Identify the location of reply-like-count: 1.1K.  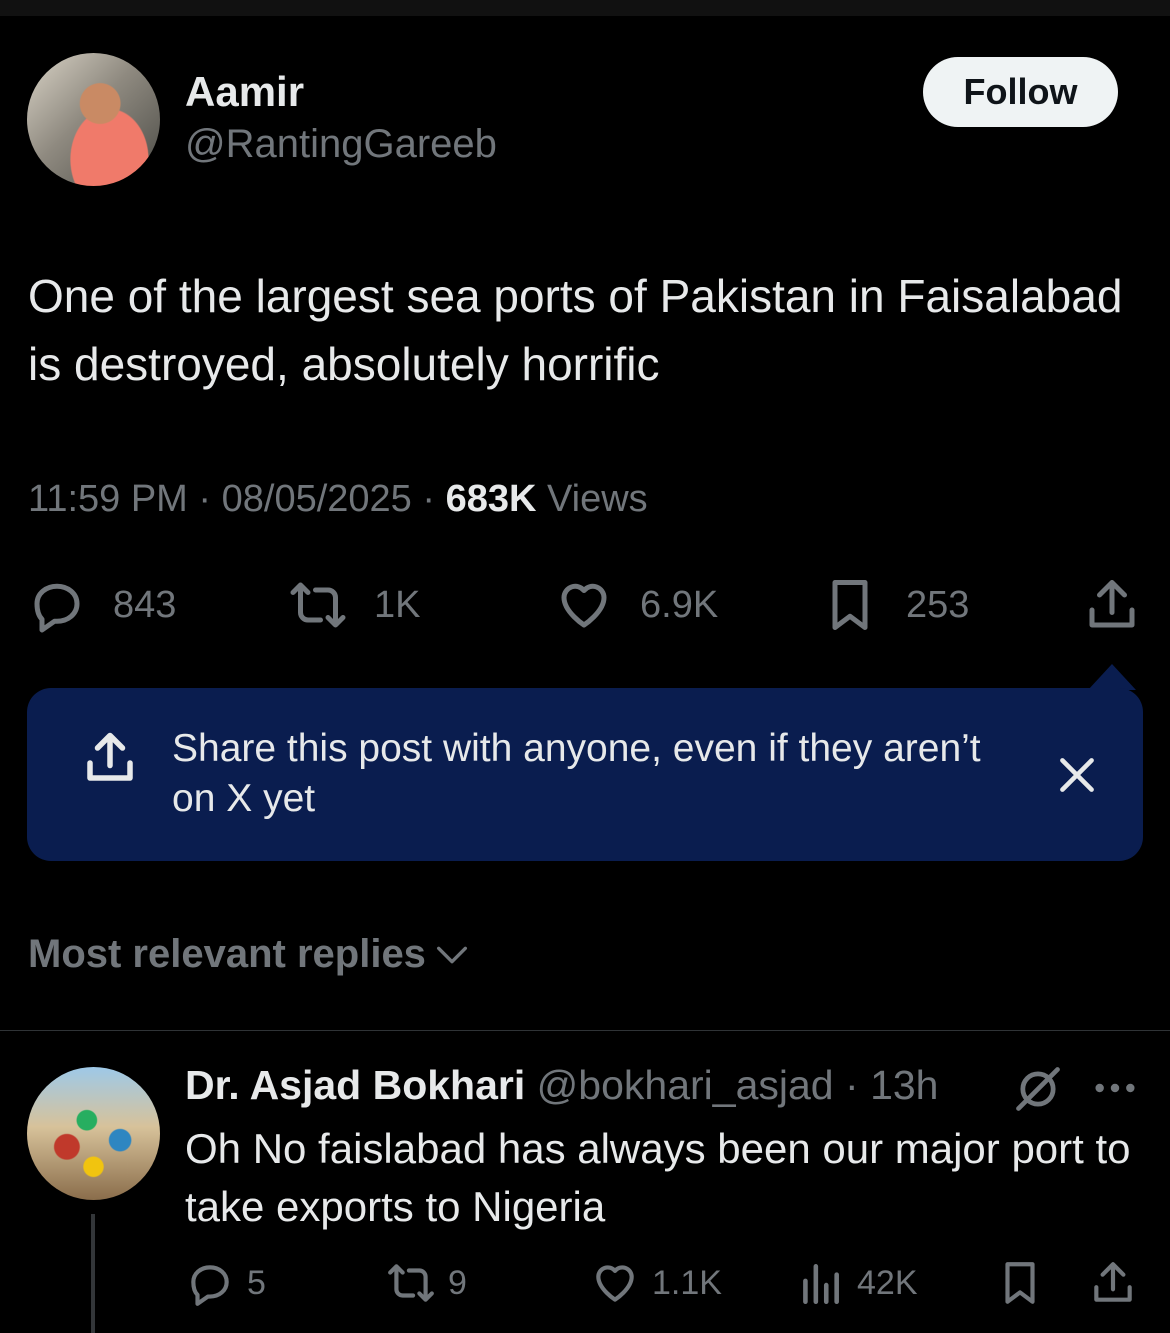
(687, 1282).